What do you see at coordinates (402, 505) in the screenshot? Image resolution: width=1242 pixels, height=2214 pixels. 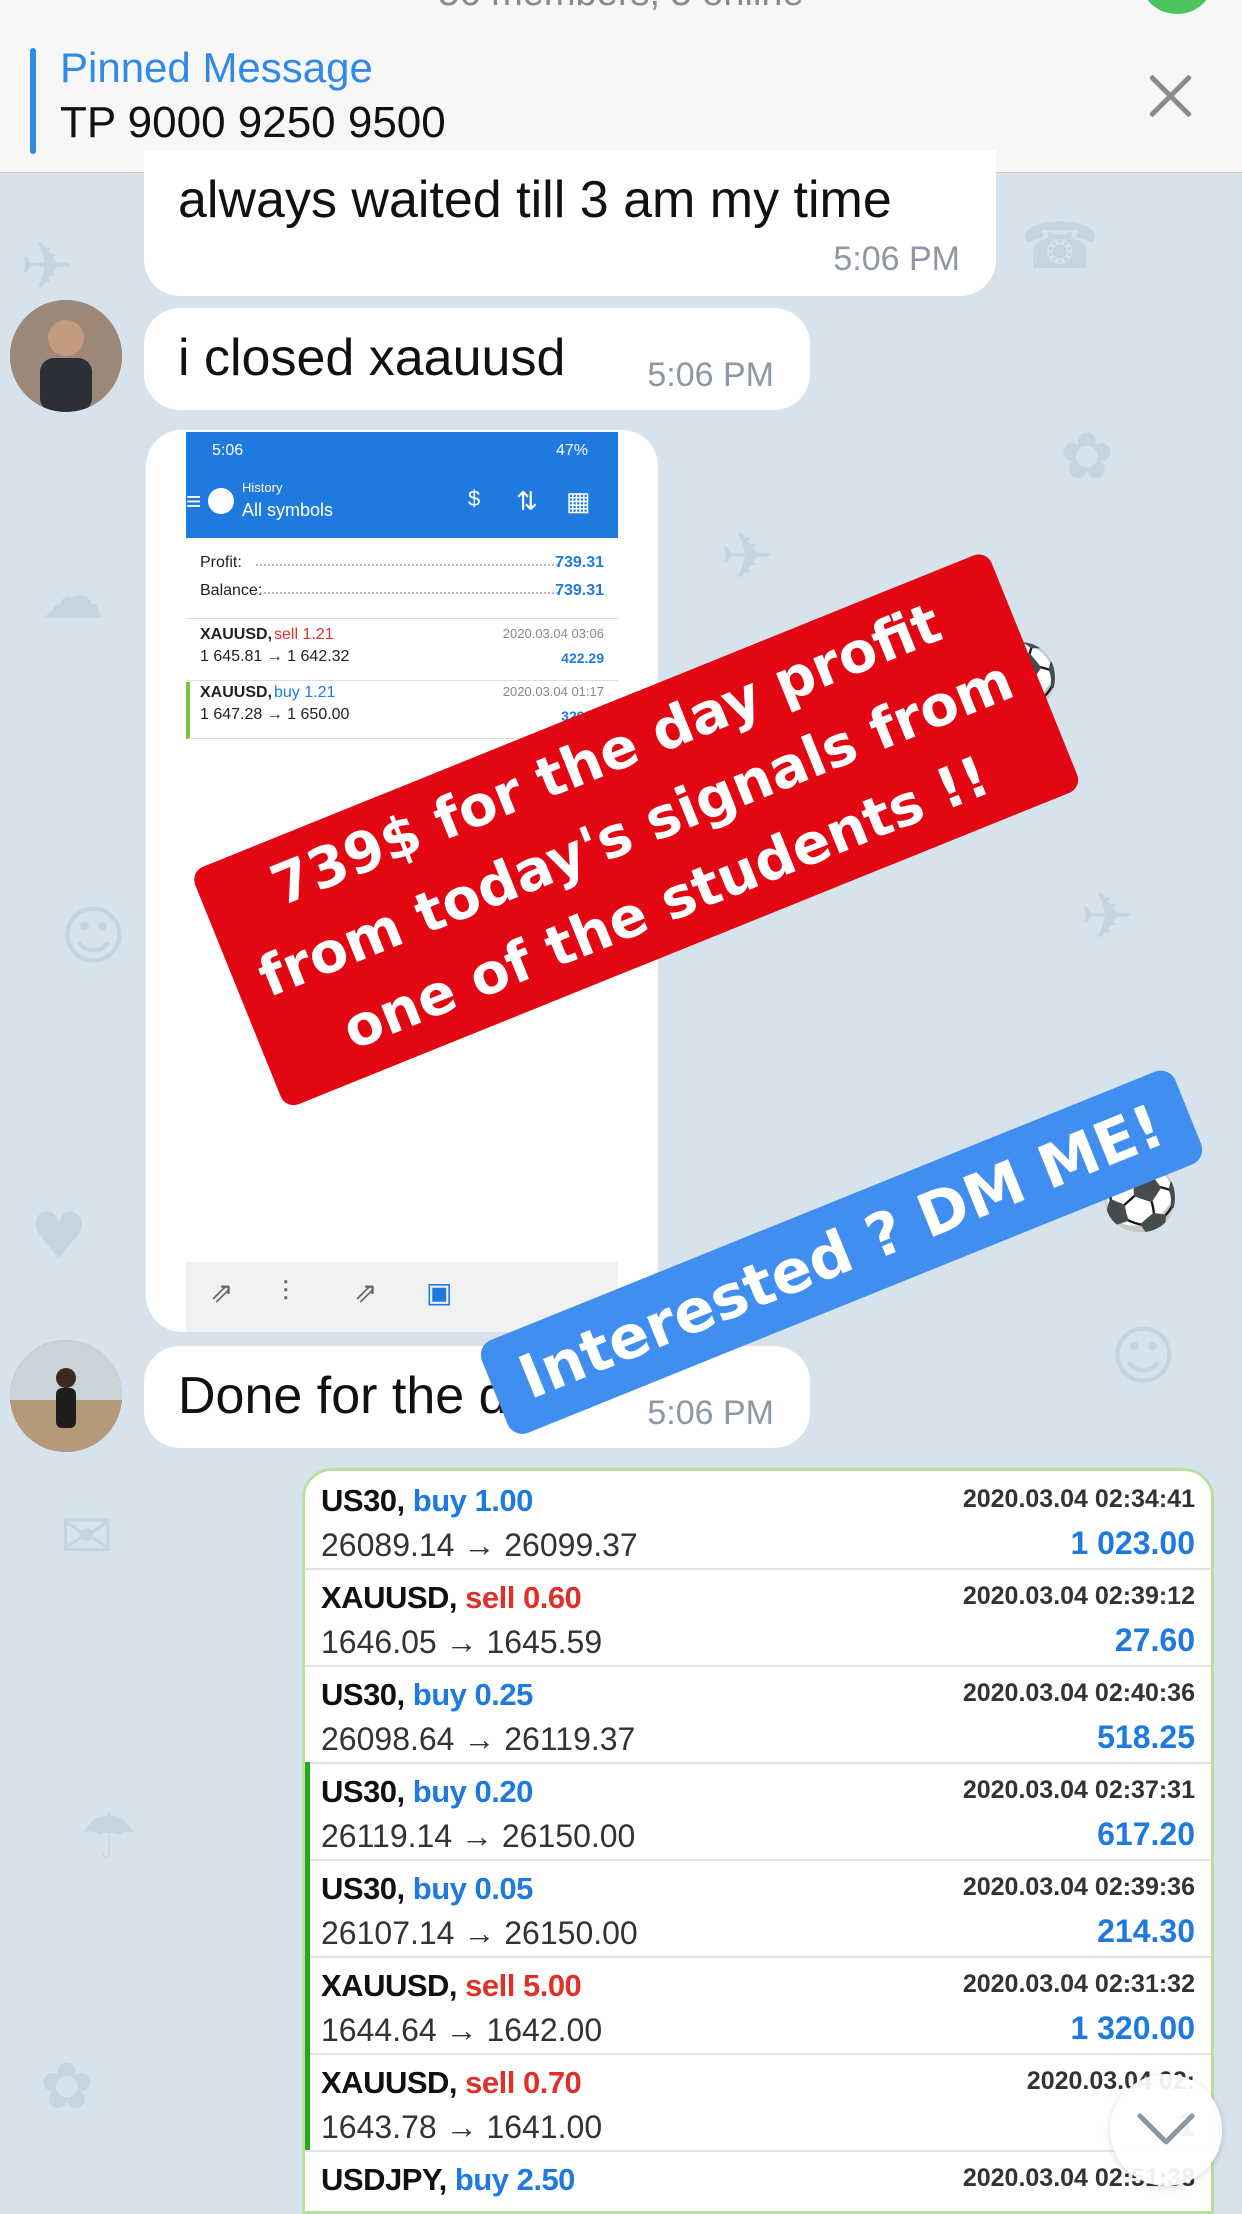 I see `app-bar: ≡ History All symbols $ ⇅ ▦` at bounding box center [402, 505].